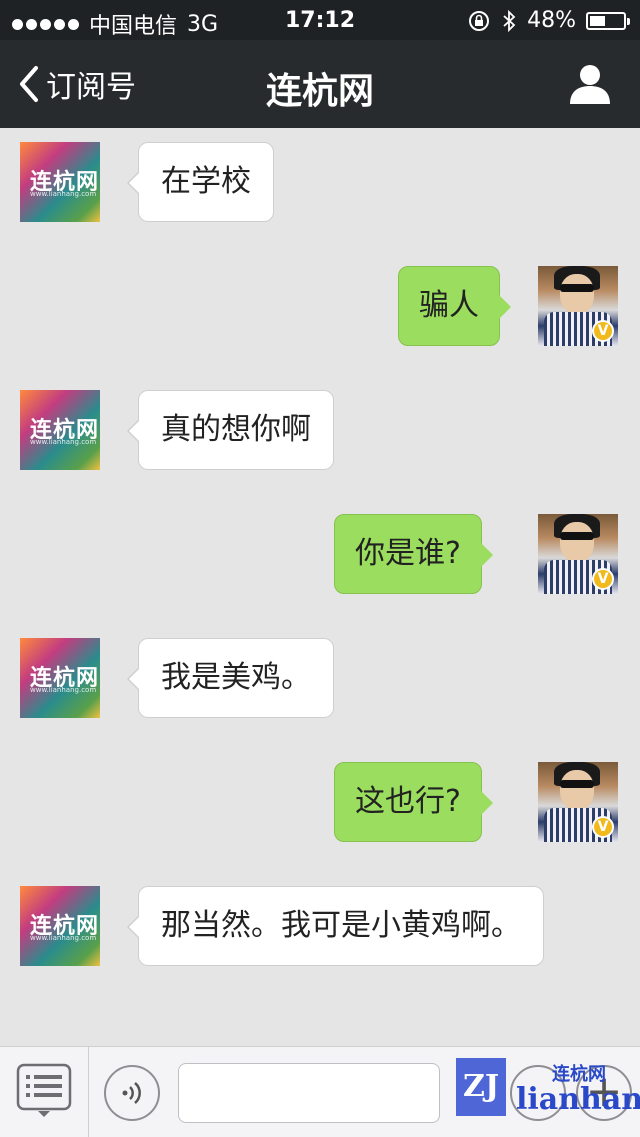  I want to click on message-bubble: 我是美鸡。, so click(230, 678).